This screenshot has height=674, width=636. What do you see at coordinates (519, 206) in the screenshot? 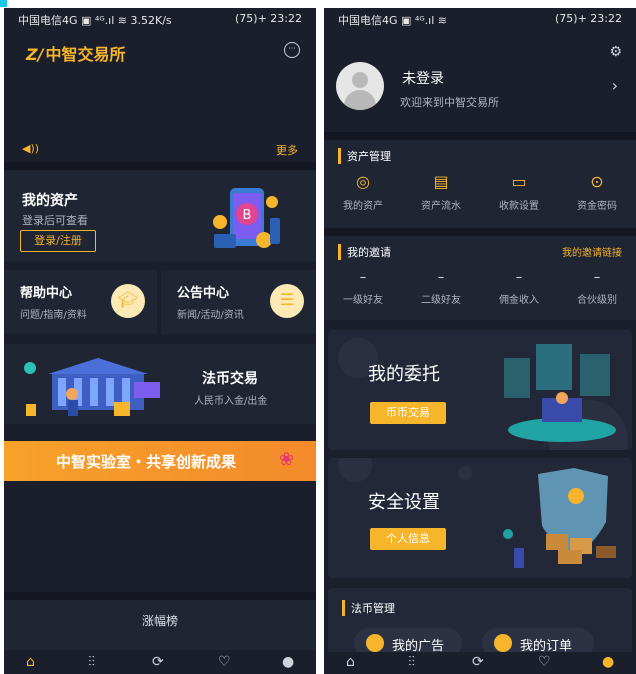
I see `payment-settings-label: 收款设置` at bounding box center [519, 206].